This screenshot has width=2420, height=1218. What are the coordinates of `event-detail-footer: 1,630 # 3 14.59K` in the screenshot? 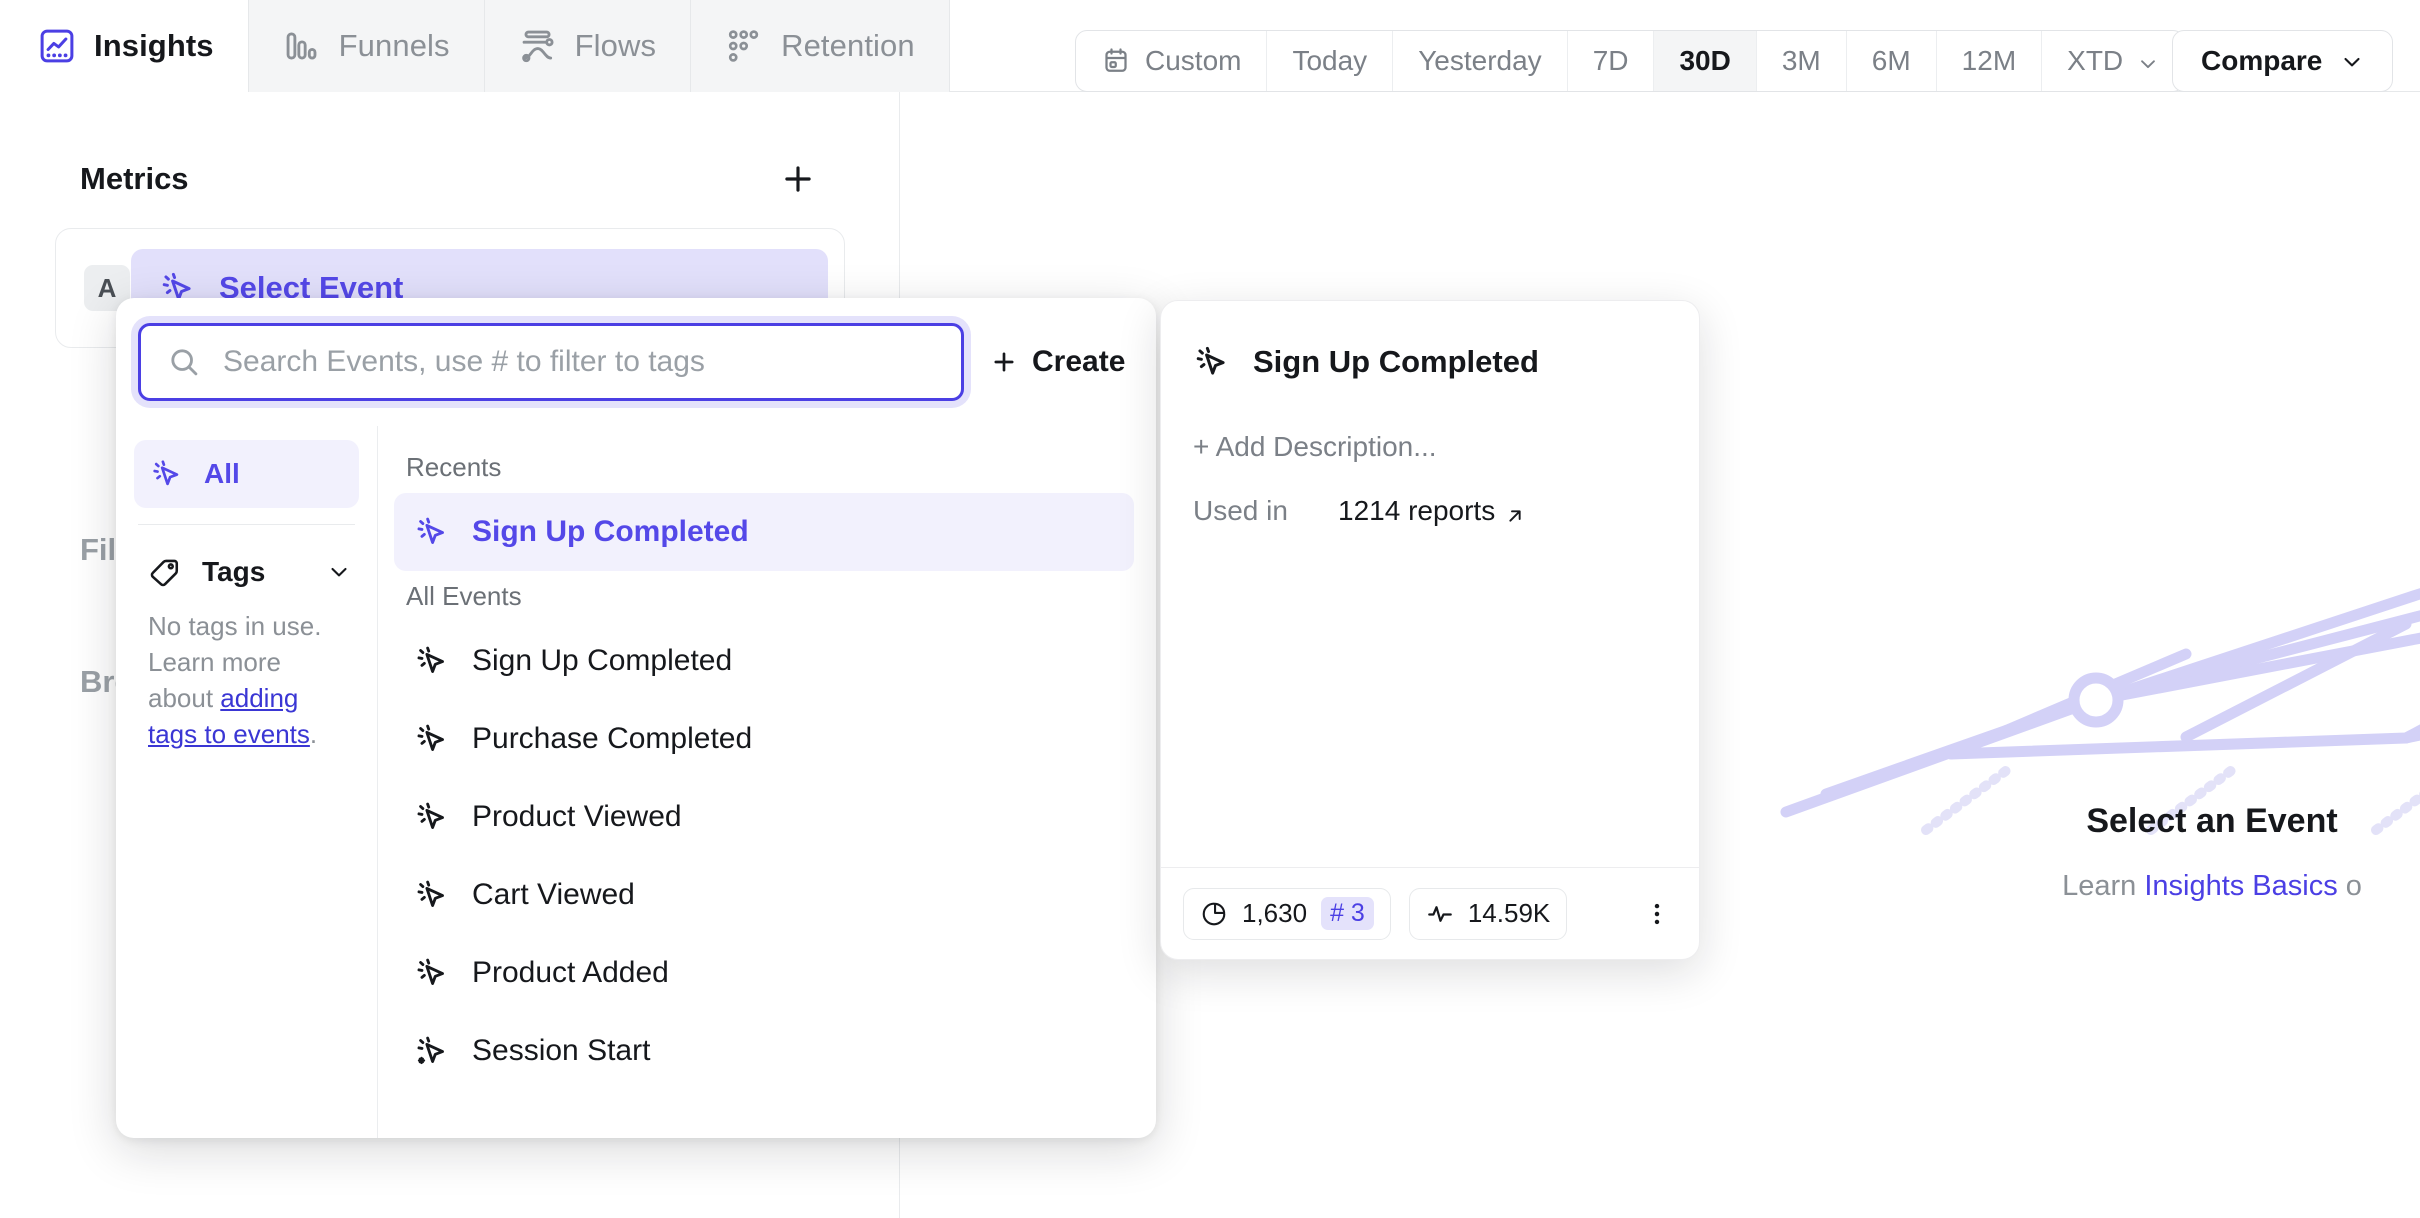 It's located at (1430, 913).